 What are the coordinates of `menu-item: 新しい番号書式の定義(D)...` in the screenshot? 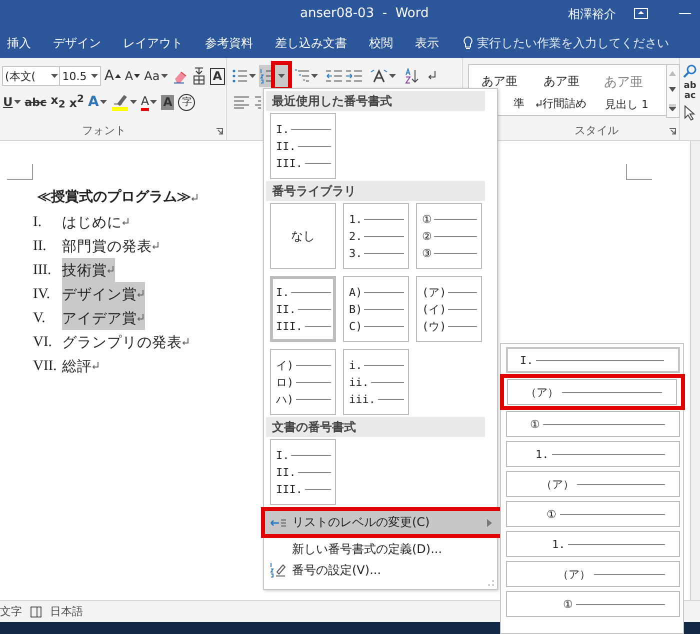 It's located at (380, 549).